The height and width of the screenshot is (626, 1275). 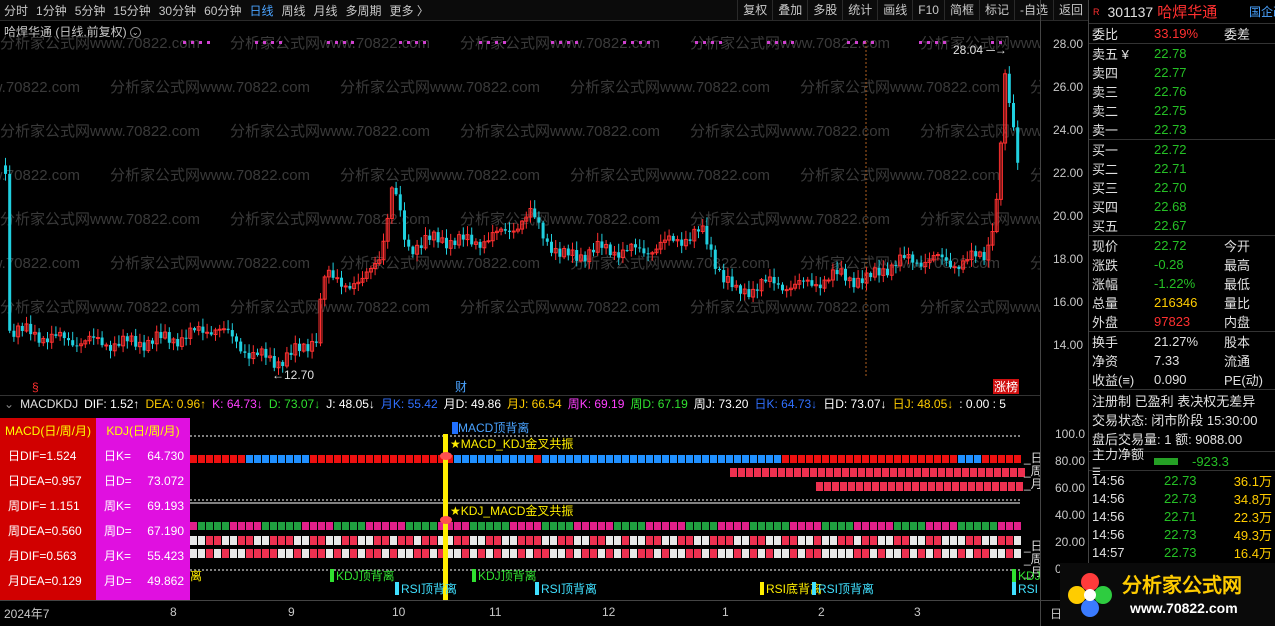 What do you see at coordinates (409, 10) in the screenshot?
I see `period-tab-10: 更多 〉` at bounding box center [409, 10].